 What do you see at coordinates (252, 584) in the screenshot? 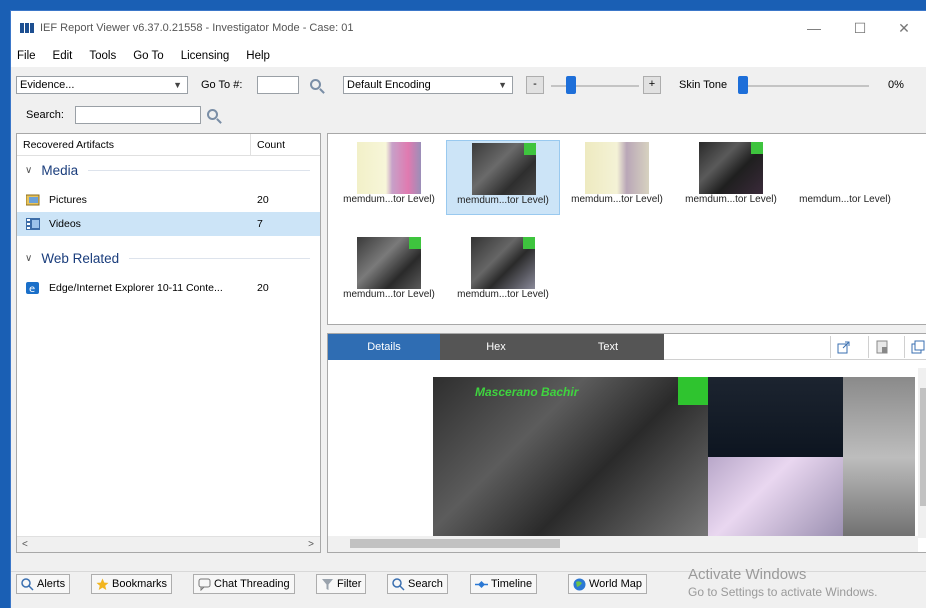
I see `chat-threading-label: Chat Threading` at bounding box center [252, 584].